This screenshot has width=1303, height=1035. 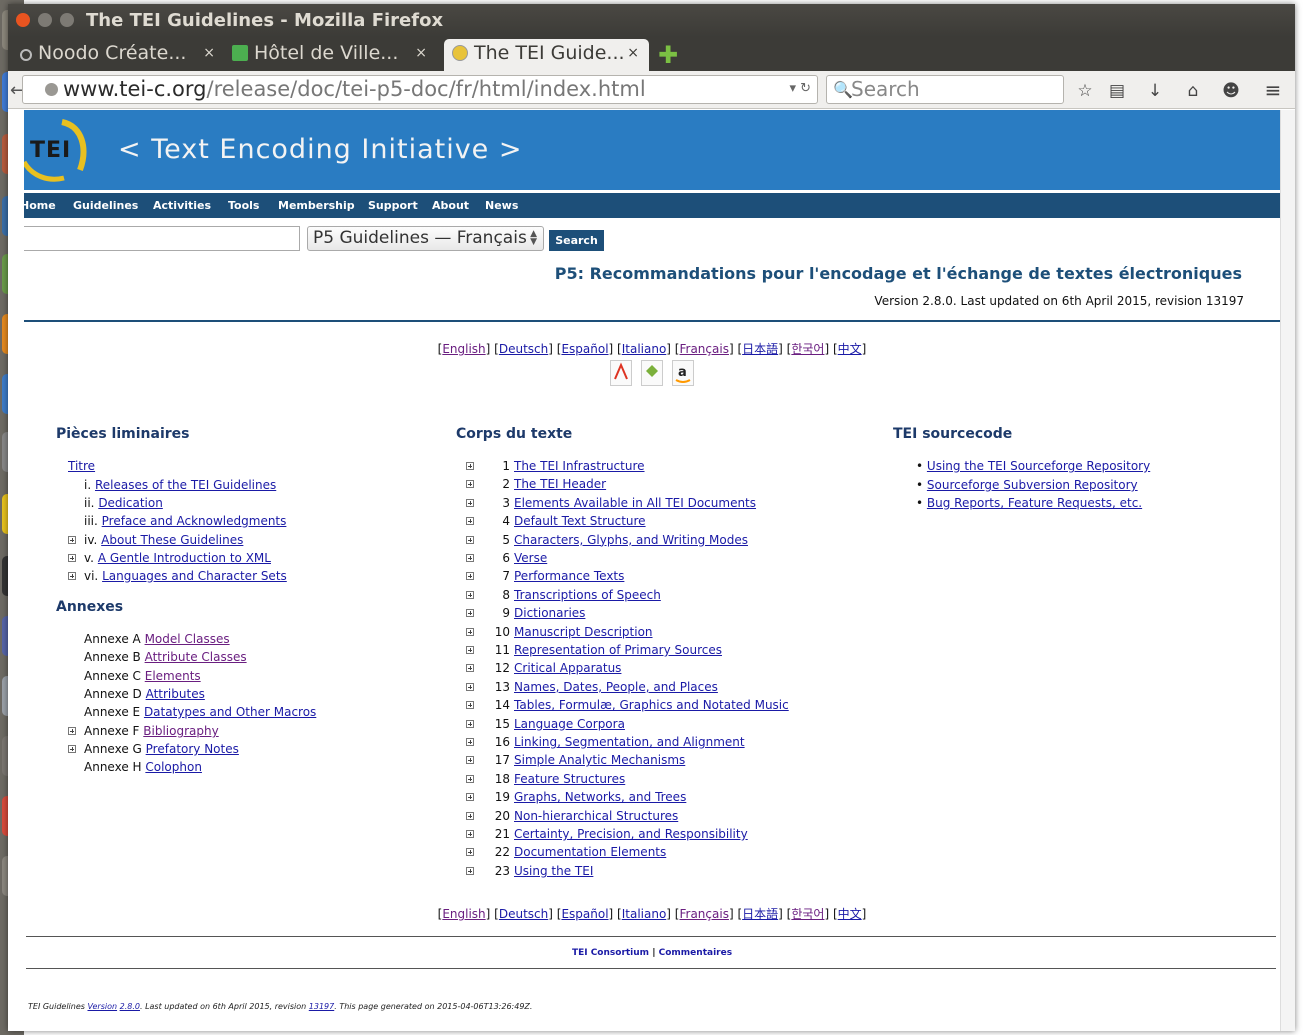 What do you see at coordinates (579, 466) in the screenshot?
I see `item-link: The TEI Infrastructure` at bounding box center [579, 466].